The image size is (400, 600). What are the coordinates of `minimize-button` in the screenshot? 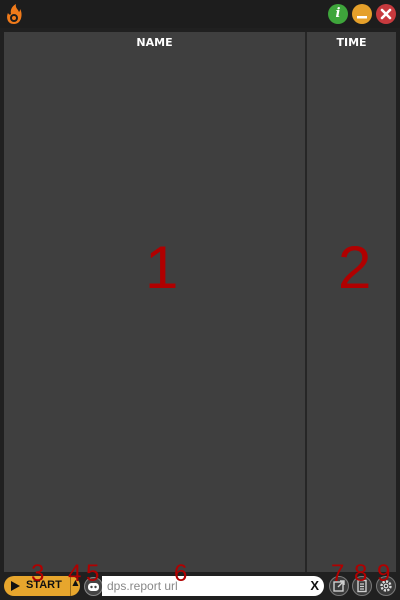 It's located at (362, 14).